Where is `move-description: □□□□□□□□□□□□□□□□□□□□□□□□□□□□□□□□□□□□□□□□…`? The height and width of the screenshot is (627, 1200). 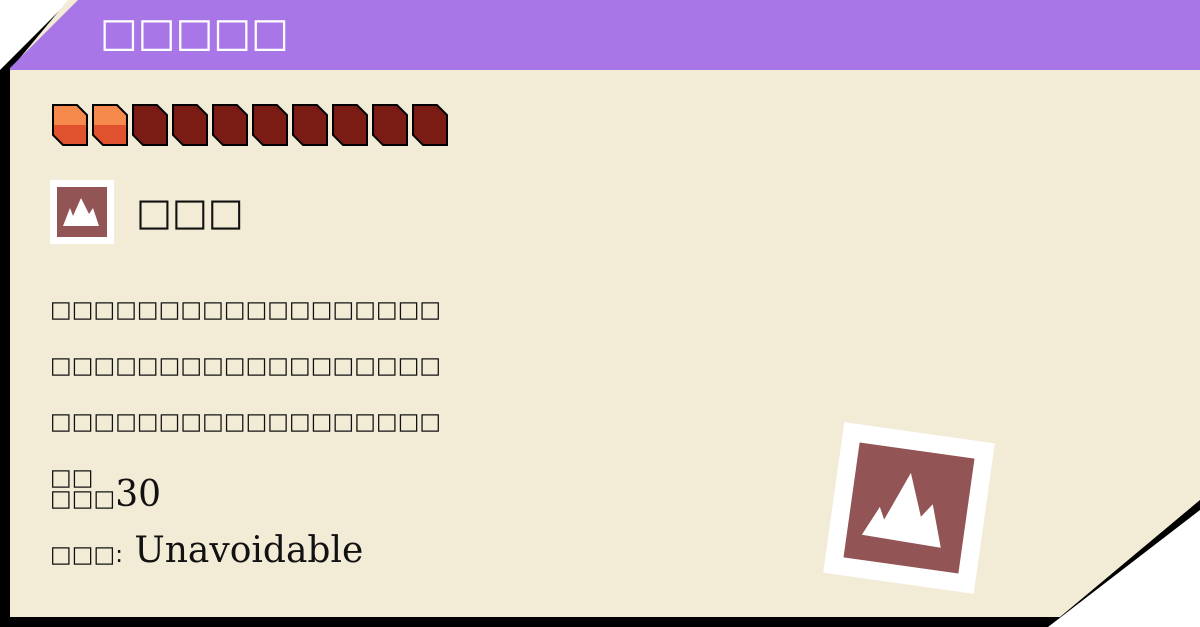
move-description: □□□□□□□□□□□□□□□□□□□□□□□□□□□□□□□□□□□□□□□□… is located at coordinates (246, 394).